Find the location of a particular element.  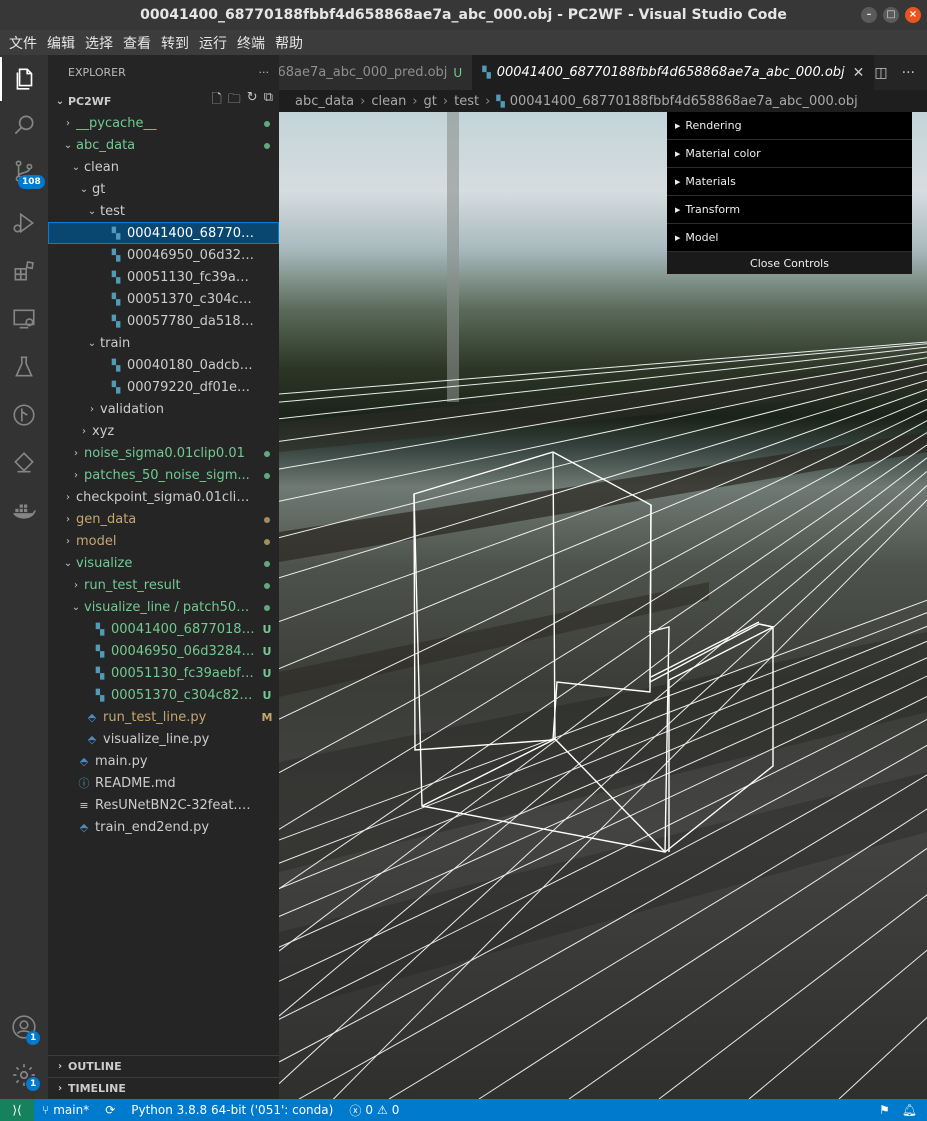

live-share-icon: ⚑ is located at coordinates (884, 1110).